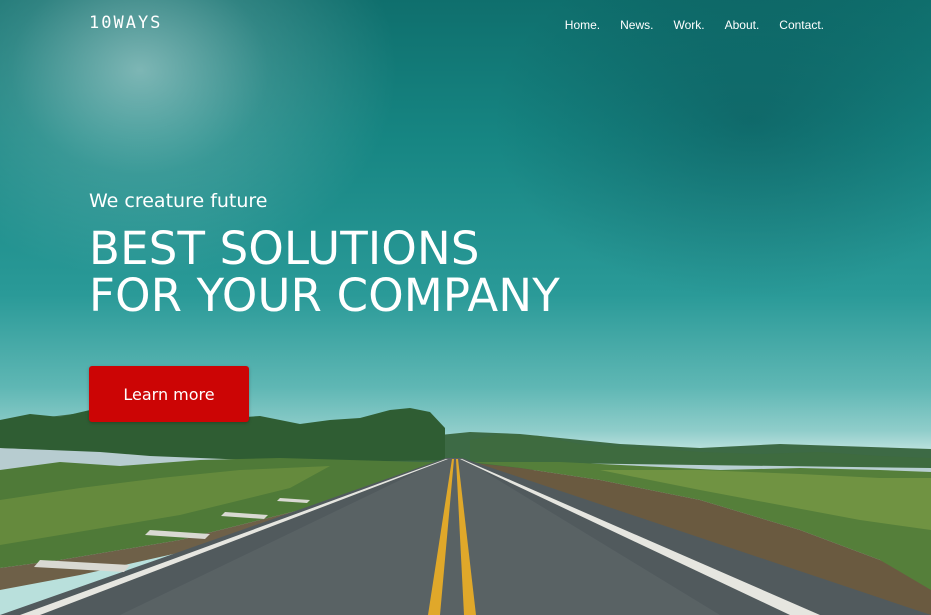 This screenshot has width=931, height=615. What do you see at coordinates (688, 25) in the screenshot?
I see `nav-work-link: Work.` at bounding box center [688, 25].